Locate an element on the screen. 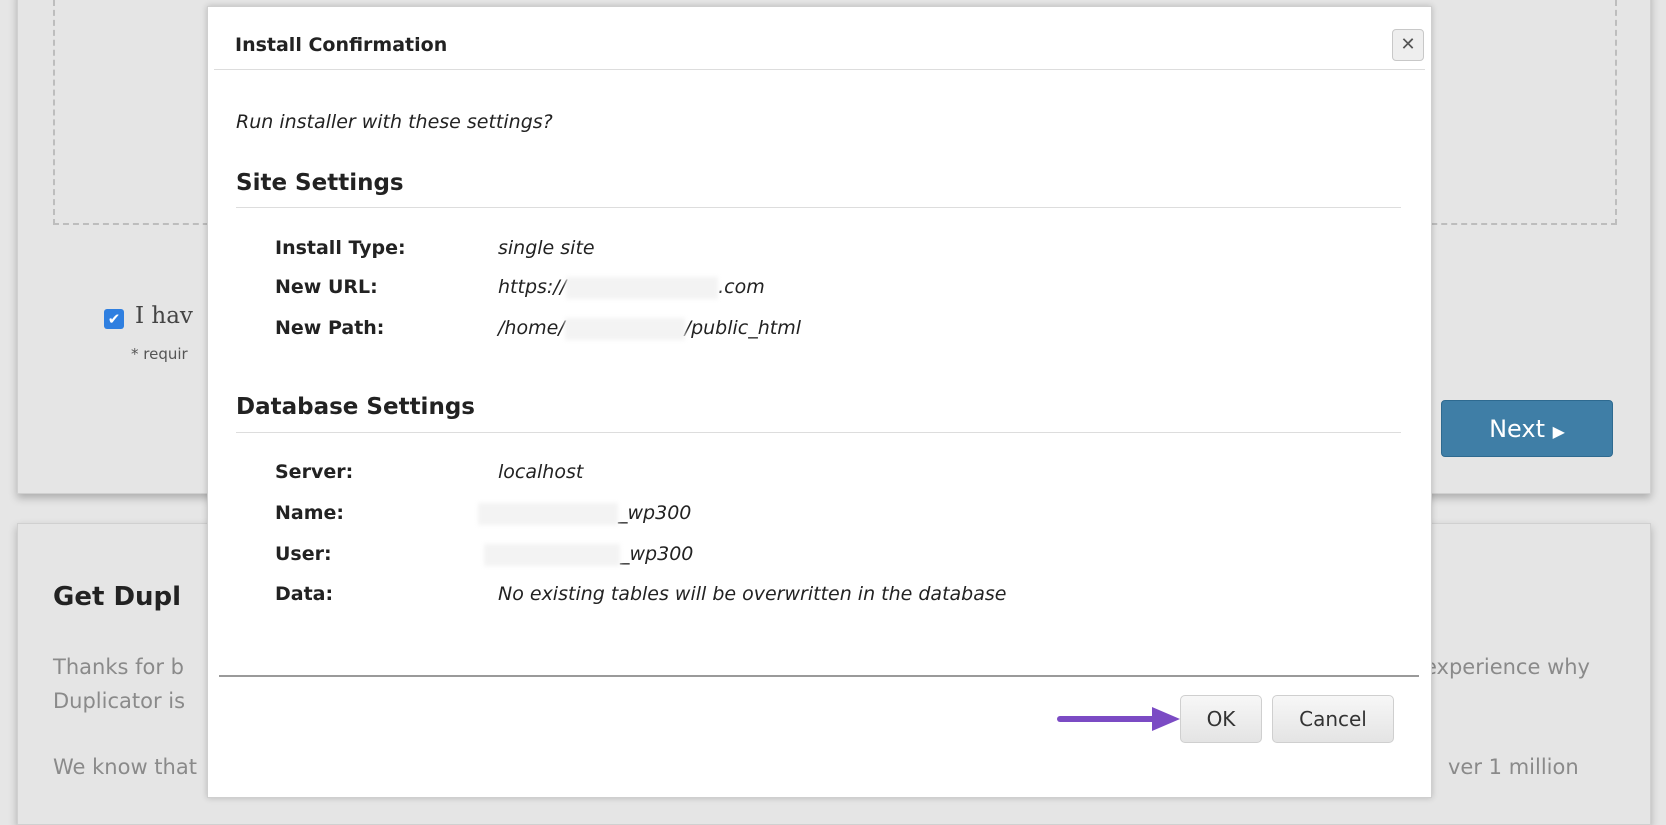 The height and width of the screenshot is (825, 1666). caret-right-icon: ▶ is located at coordinates (1558, 431).